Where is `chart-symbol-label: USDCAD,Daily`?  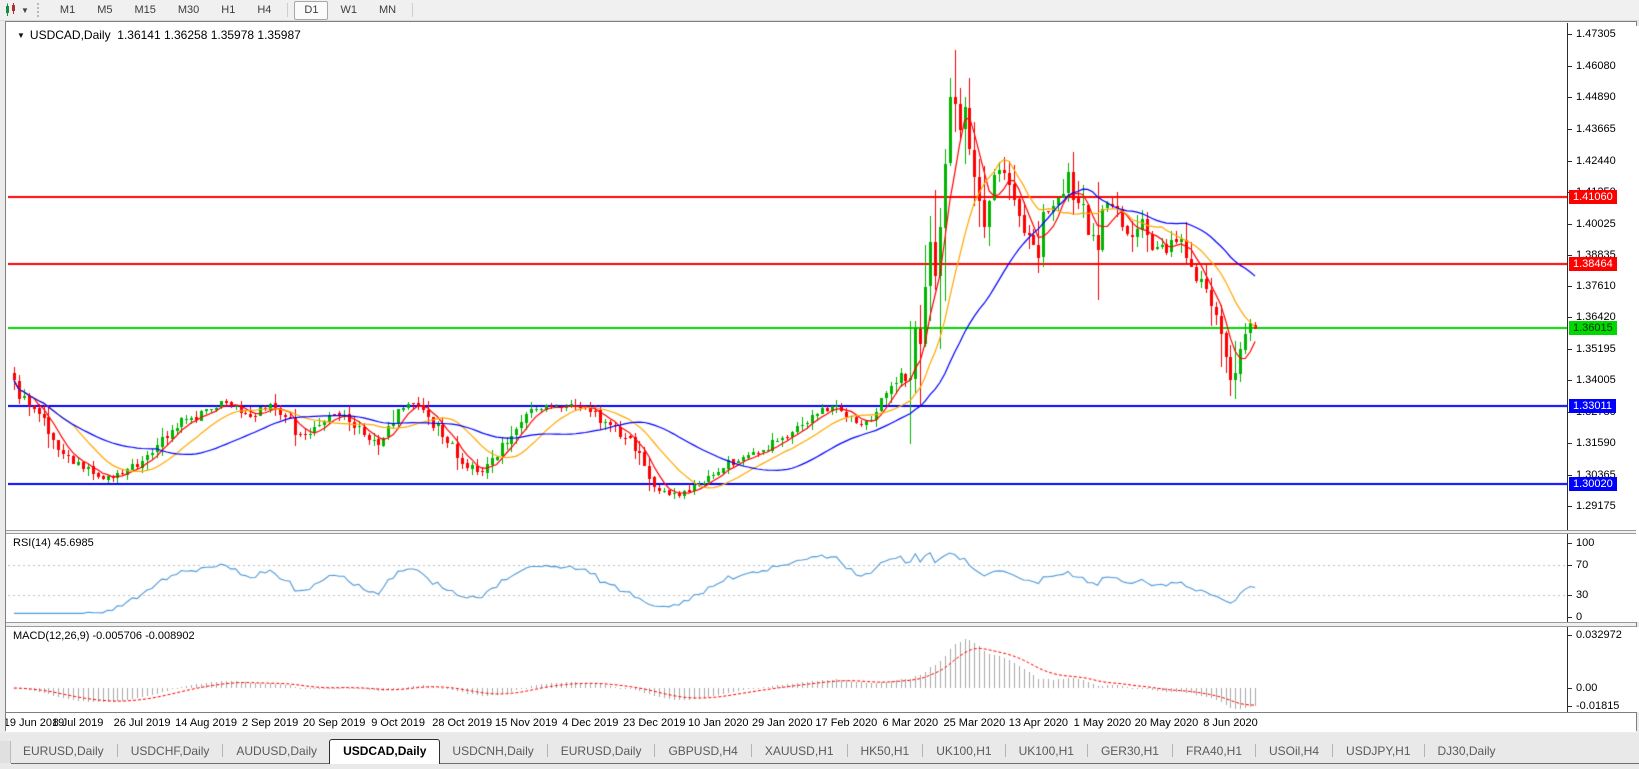
chart-symbol-label: USDCAD,Daily is located at coordinates (70, 35).